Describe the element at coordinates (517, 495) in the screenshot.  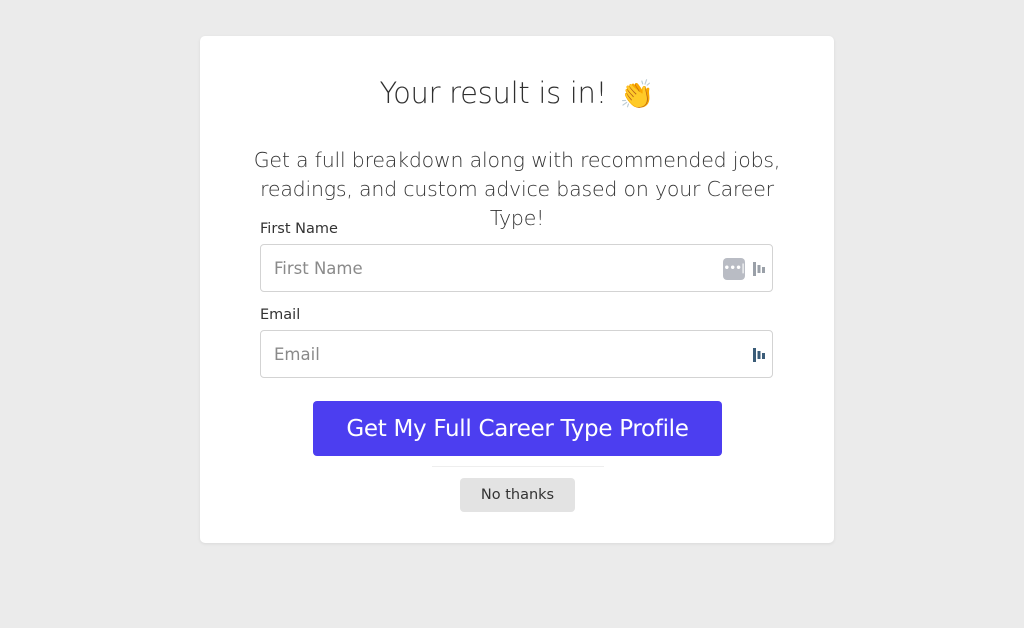
I see `no-thanks-button: No thanks` at that location.